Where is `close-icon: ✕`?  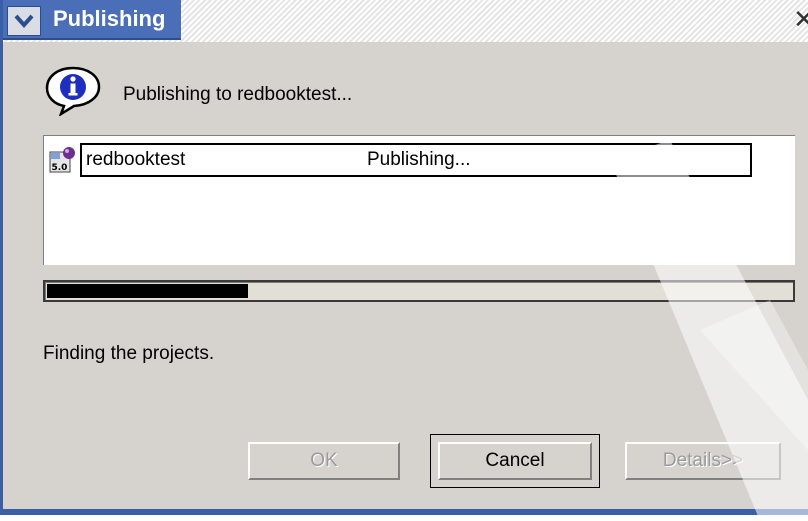 close-icon: ✕ is located at coordinates (800, 20).